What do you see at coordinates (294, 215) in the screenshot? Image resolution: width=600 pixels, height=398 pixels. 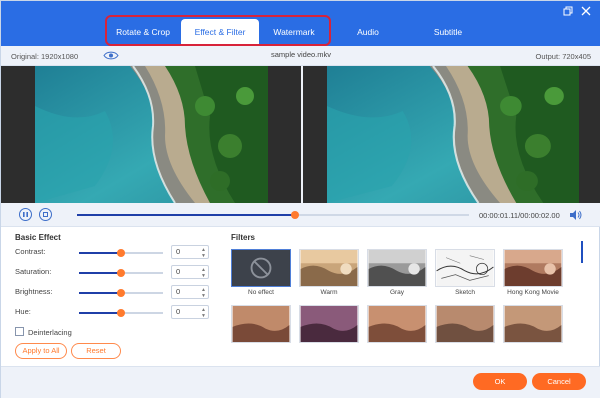 I see `timeline-handle` at bounding box center [294, 215].